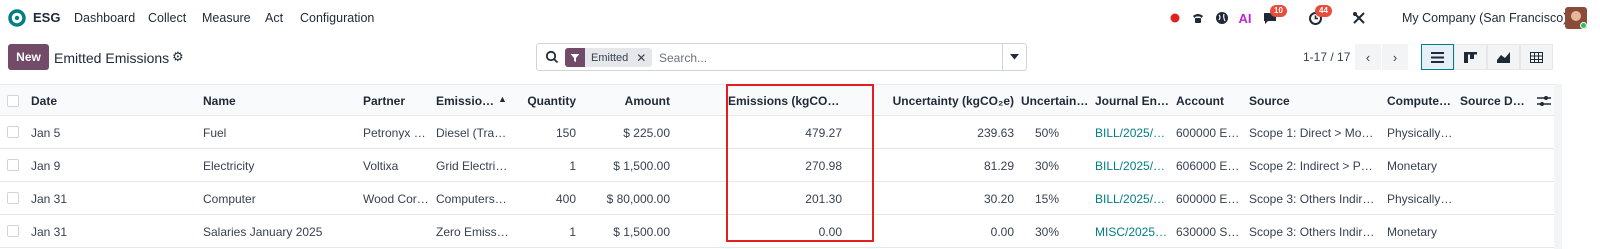  What do you see at coordinates (630, 101) in the screenshot?
I see `col-amount: Amount` at bounding box center [630, 101].